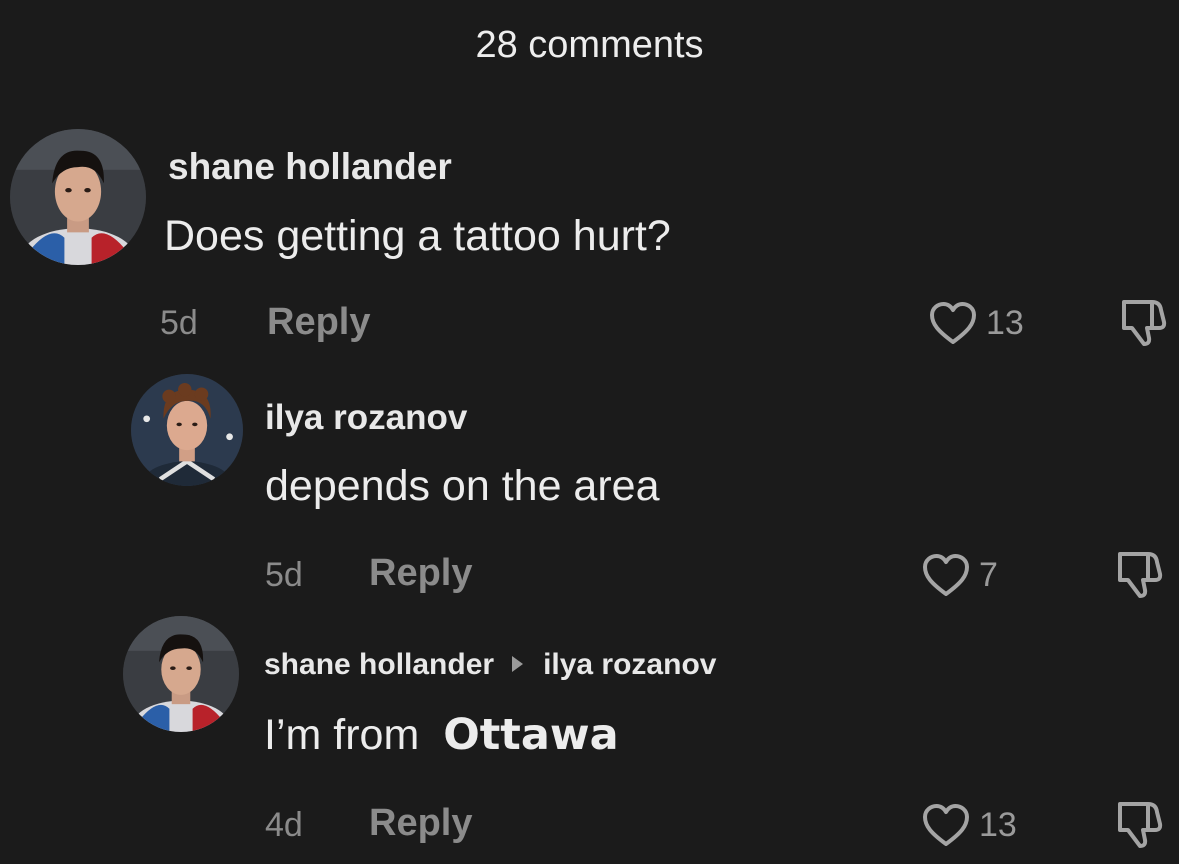  What do you see at coordinates (518, 664) in the screenshot?
I see `right-triangle-icon` at bounding box center [518, 664].